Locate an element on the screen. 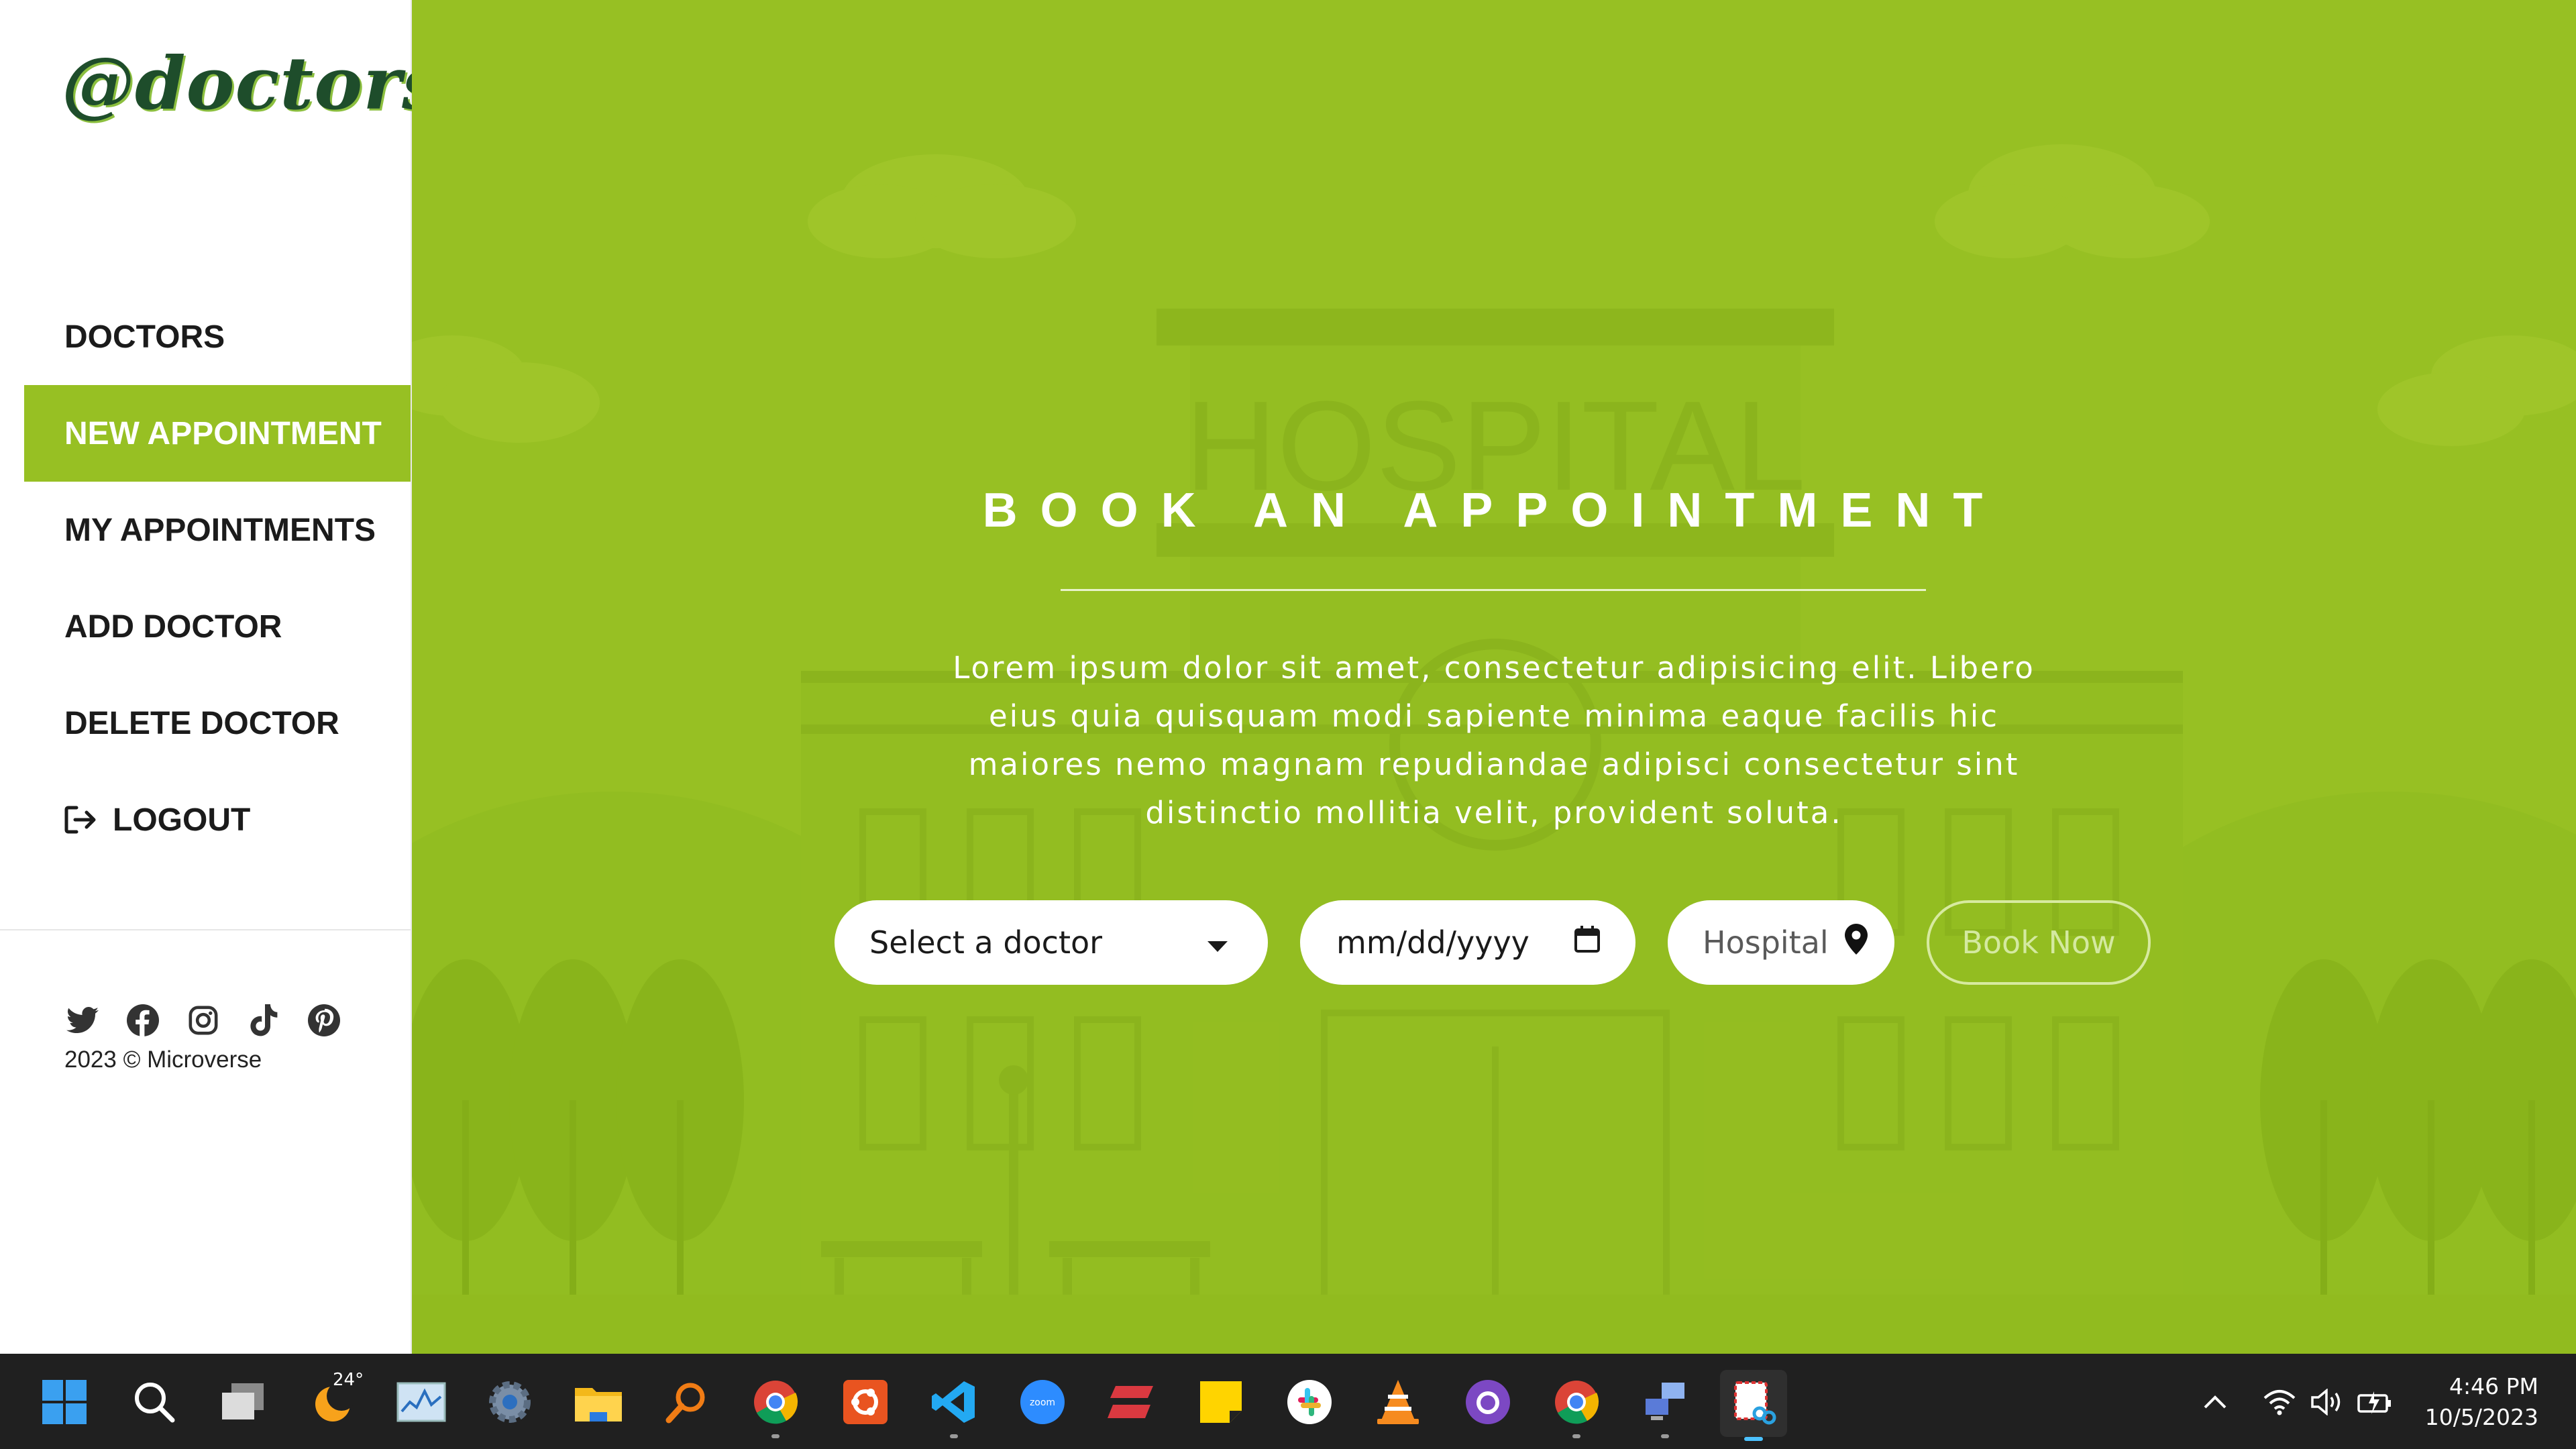 The height and width of the screenshot is (1449, 2576). sidebar-divider is located at coordinates (205, 929).